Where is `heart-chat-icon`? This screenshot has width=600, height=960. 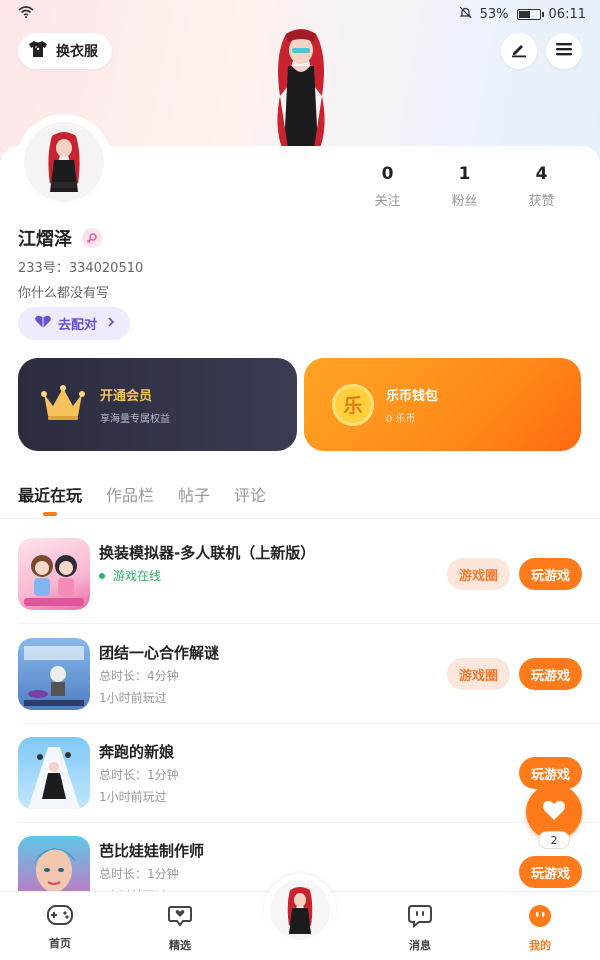
heart-chat-icon is located at coordinates (180, 917).